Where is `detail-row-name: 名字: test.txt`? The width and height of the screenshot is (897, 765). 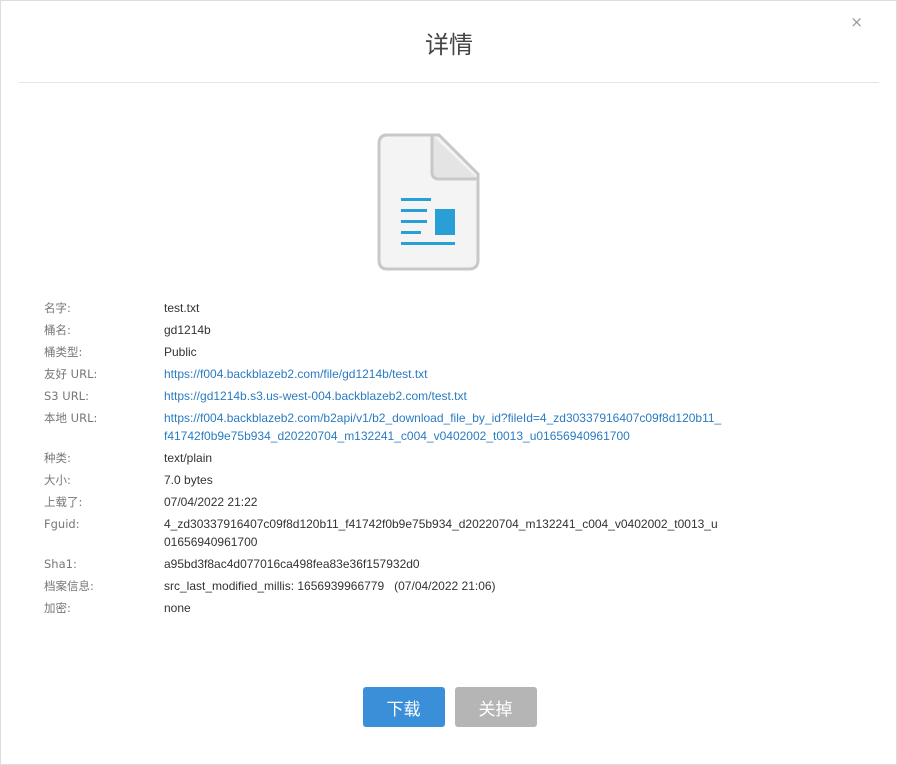 detail-row-name: 名字: test.txt is located at coordinates (394, 308).